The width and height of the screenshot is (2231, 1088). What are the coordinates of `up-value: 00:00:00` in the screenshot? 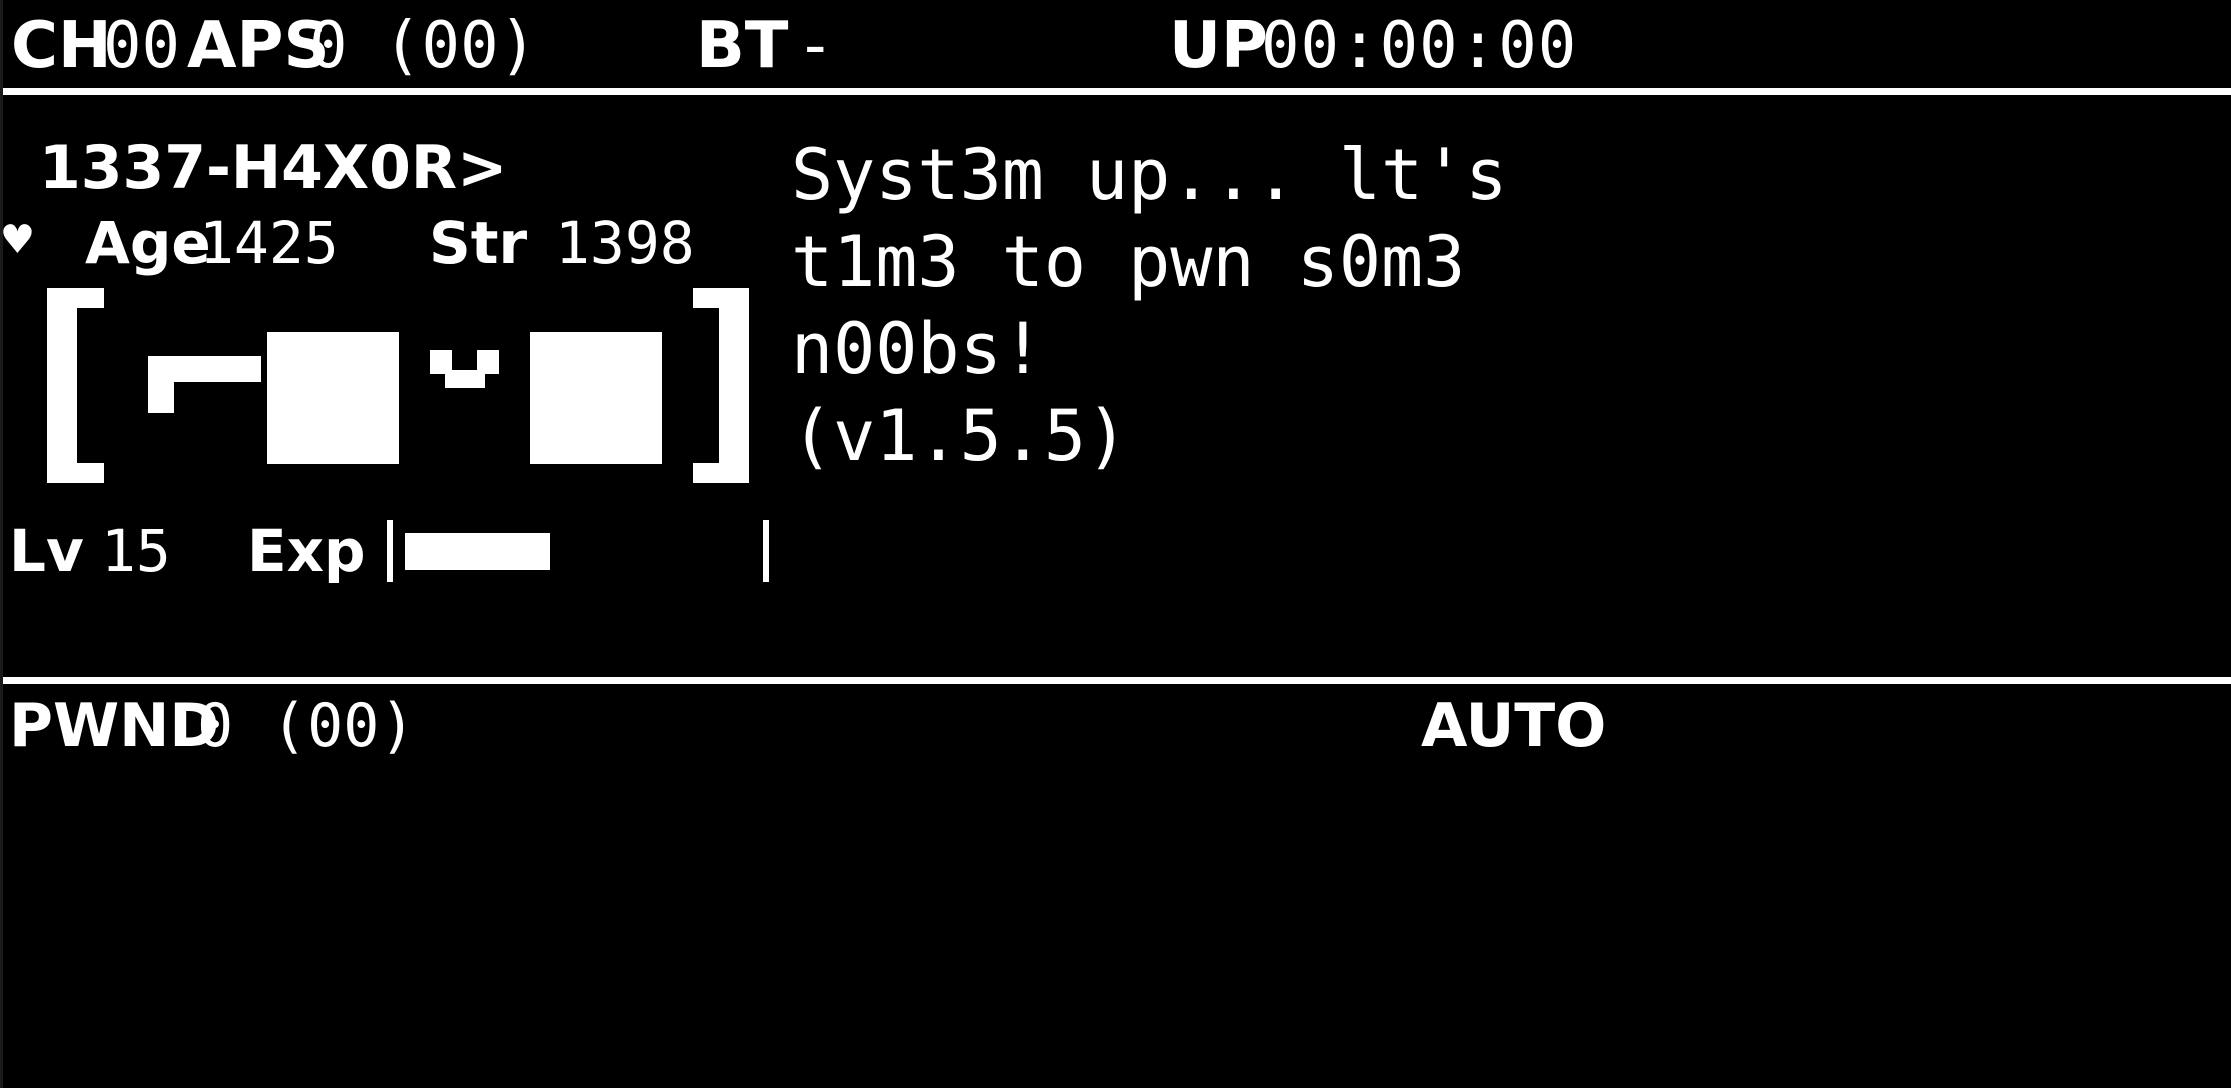 It's located at (1419, 46).